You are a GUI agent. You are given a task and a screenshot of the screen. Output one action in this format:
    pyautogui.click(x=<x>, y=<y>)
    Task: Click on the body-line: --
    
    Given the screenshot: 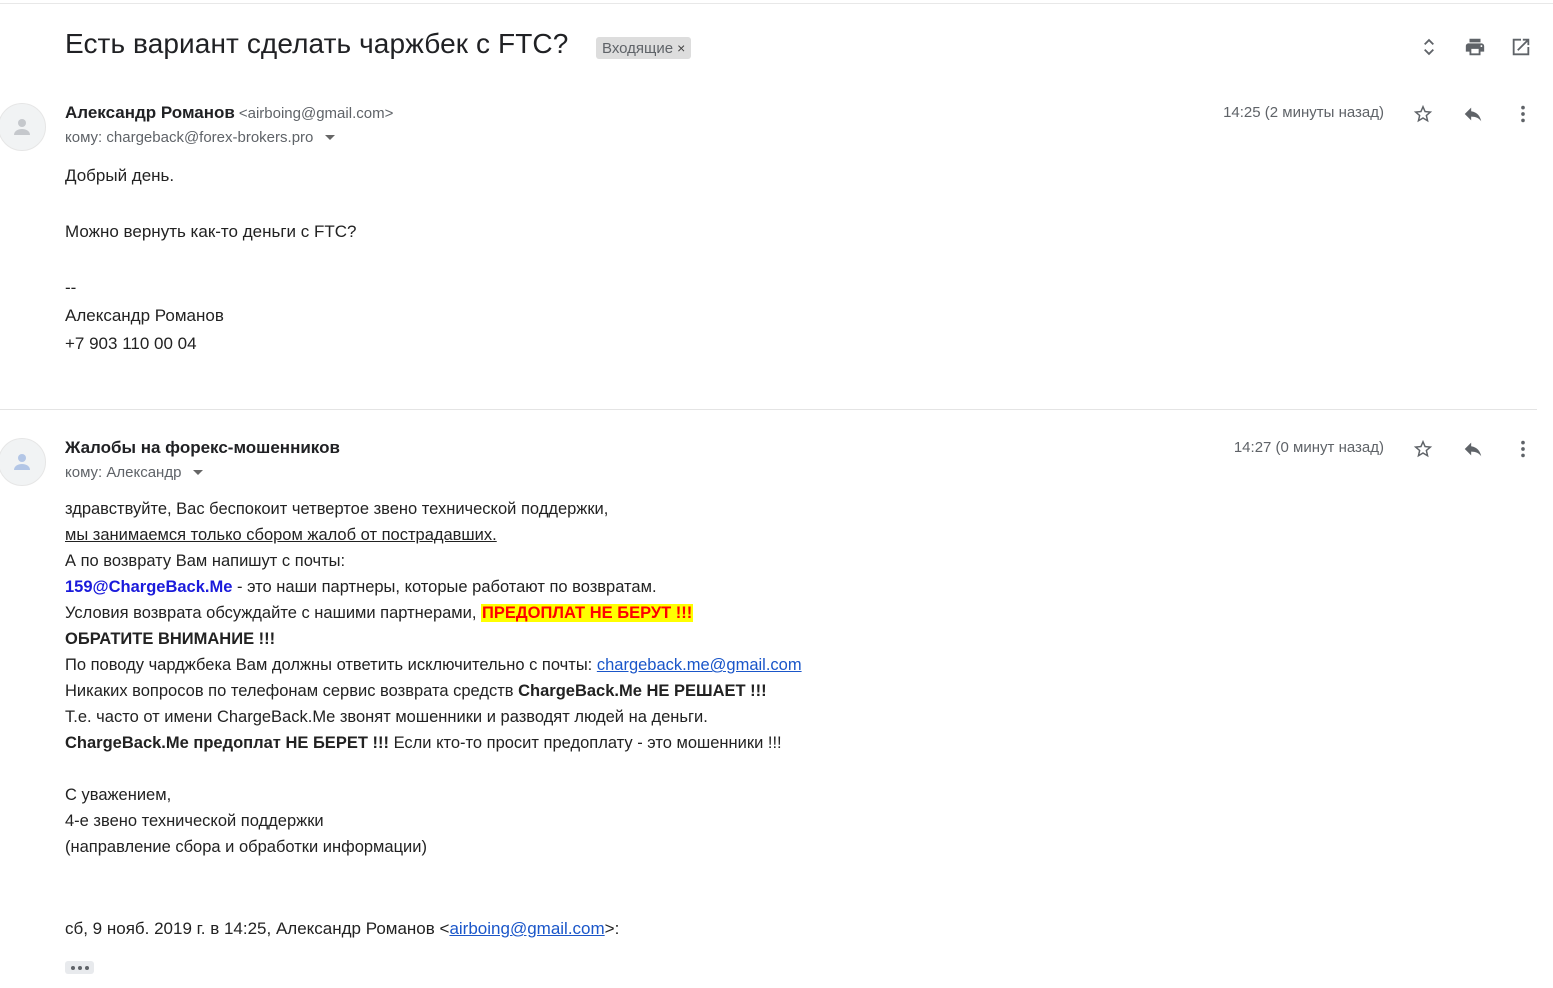 What is the action you would take?
    pyautogui.click(x=71, y=287)
    